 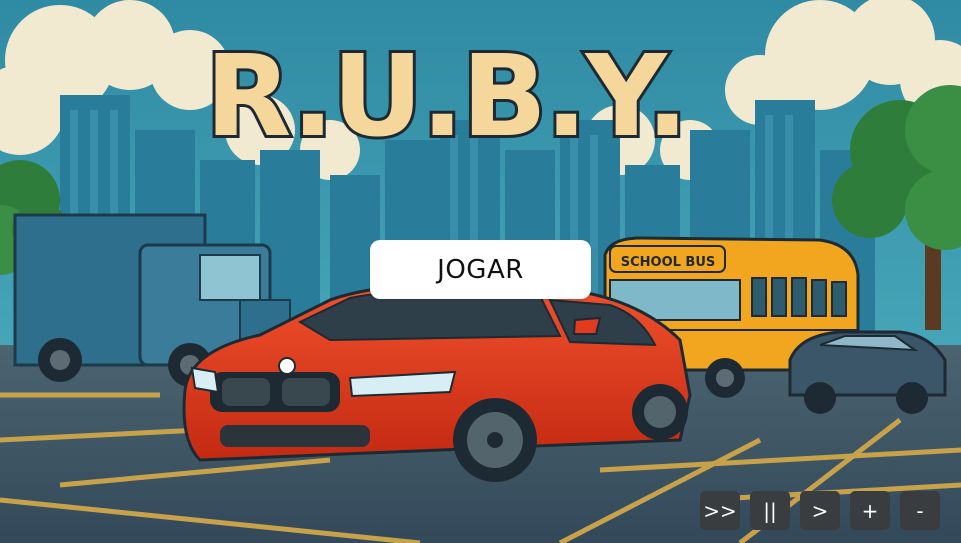 I want to click on play-button-label: JOGAR, so click(x=480, y=269).